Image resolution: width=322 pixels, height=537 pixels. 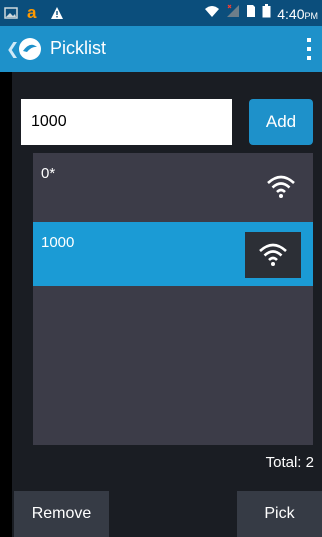 I want to click on list-item-label: 1000, so click(x=58, y=242).